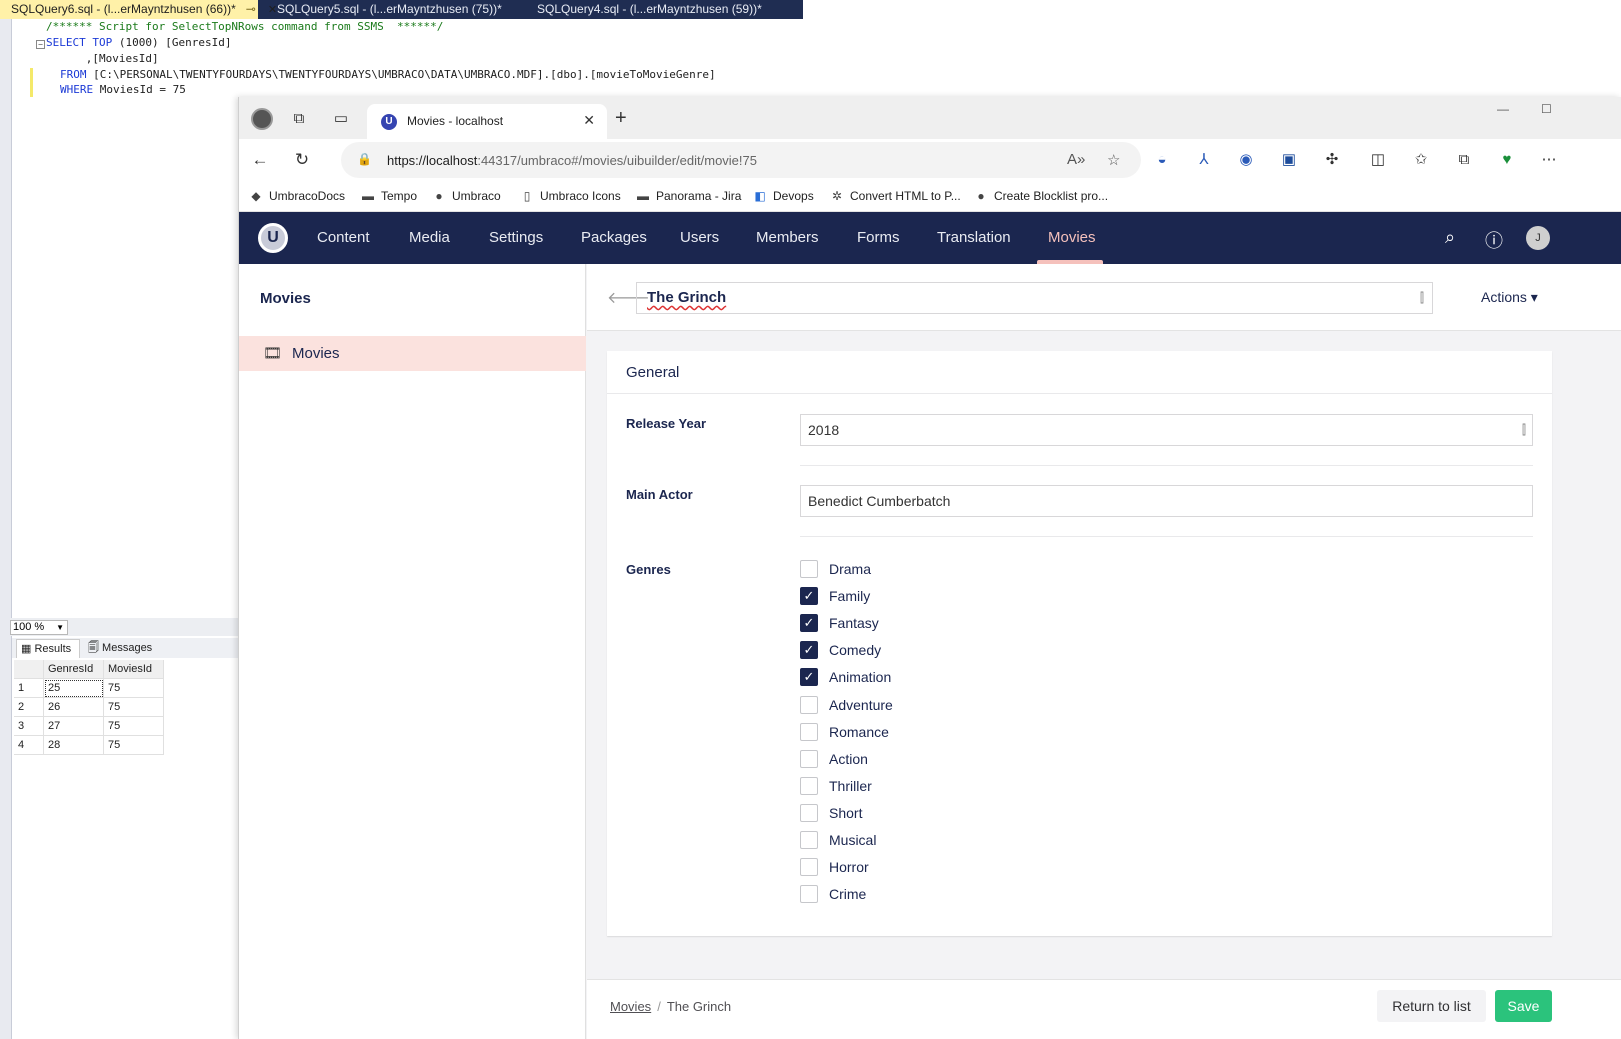 The image size is (1621, 1039). I want to click on grid-cell: 25, so click(74, 688).